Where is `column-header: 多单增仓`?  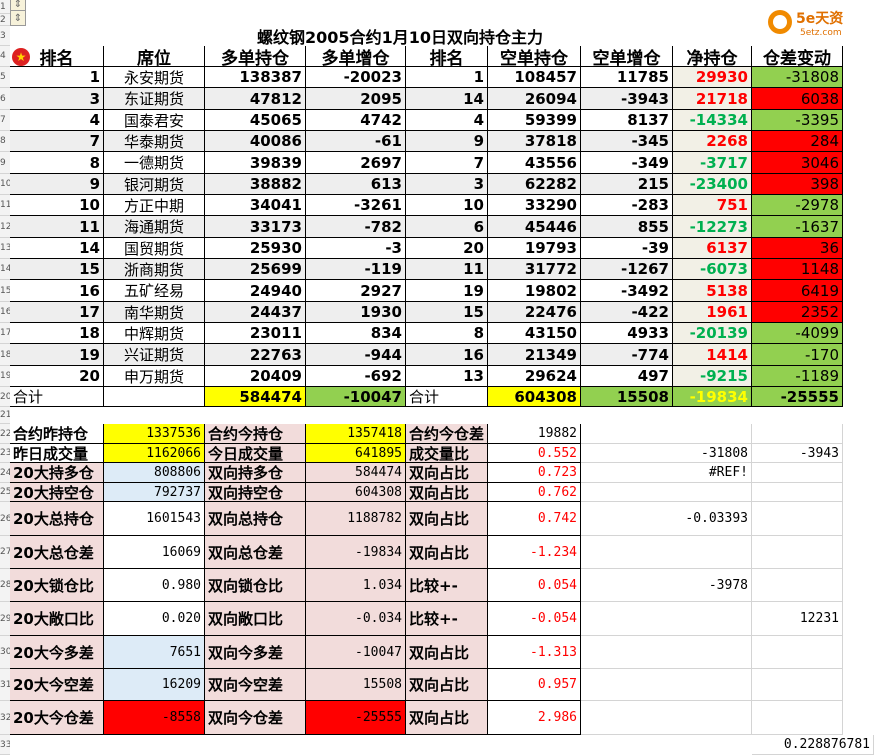
column-header: 多单增仓 is located at coordinates (356, 56).